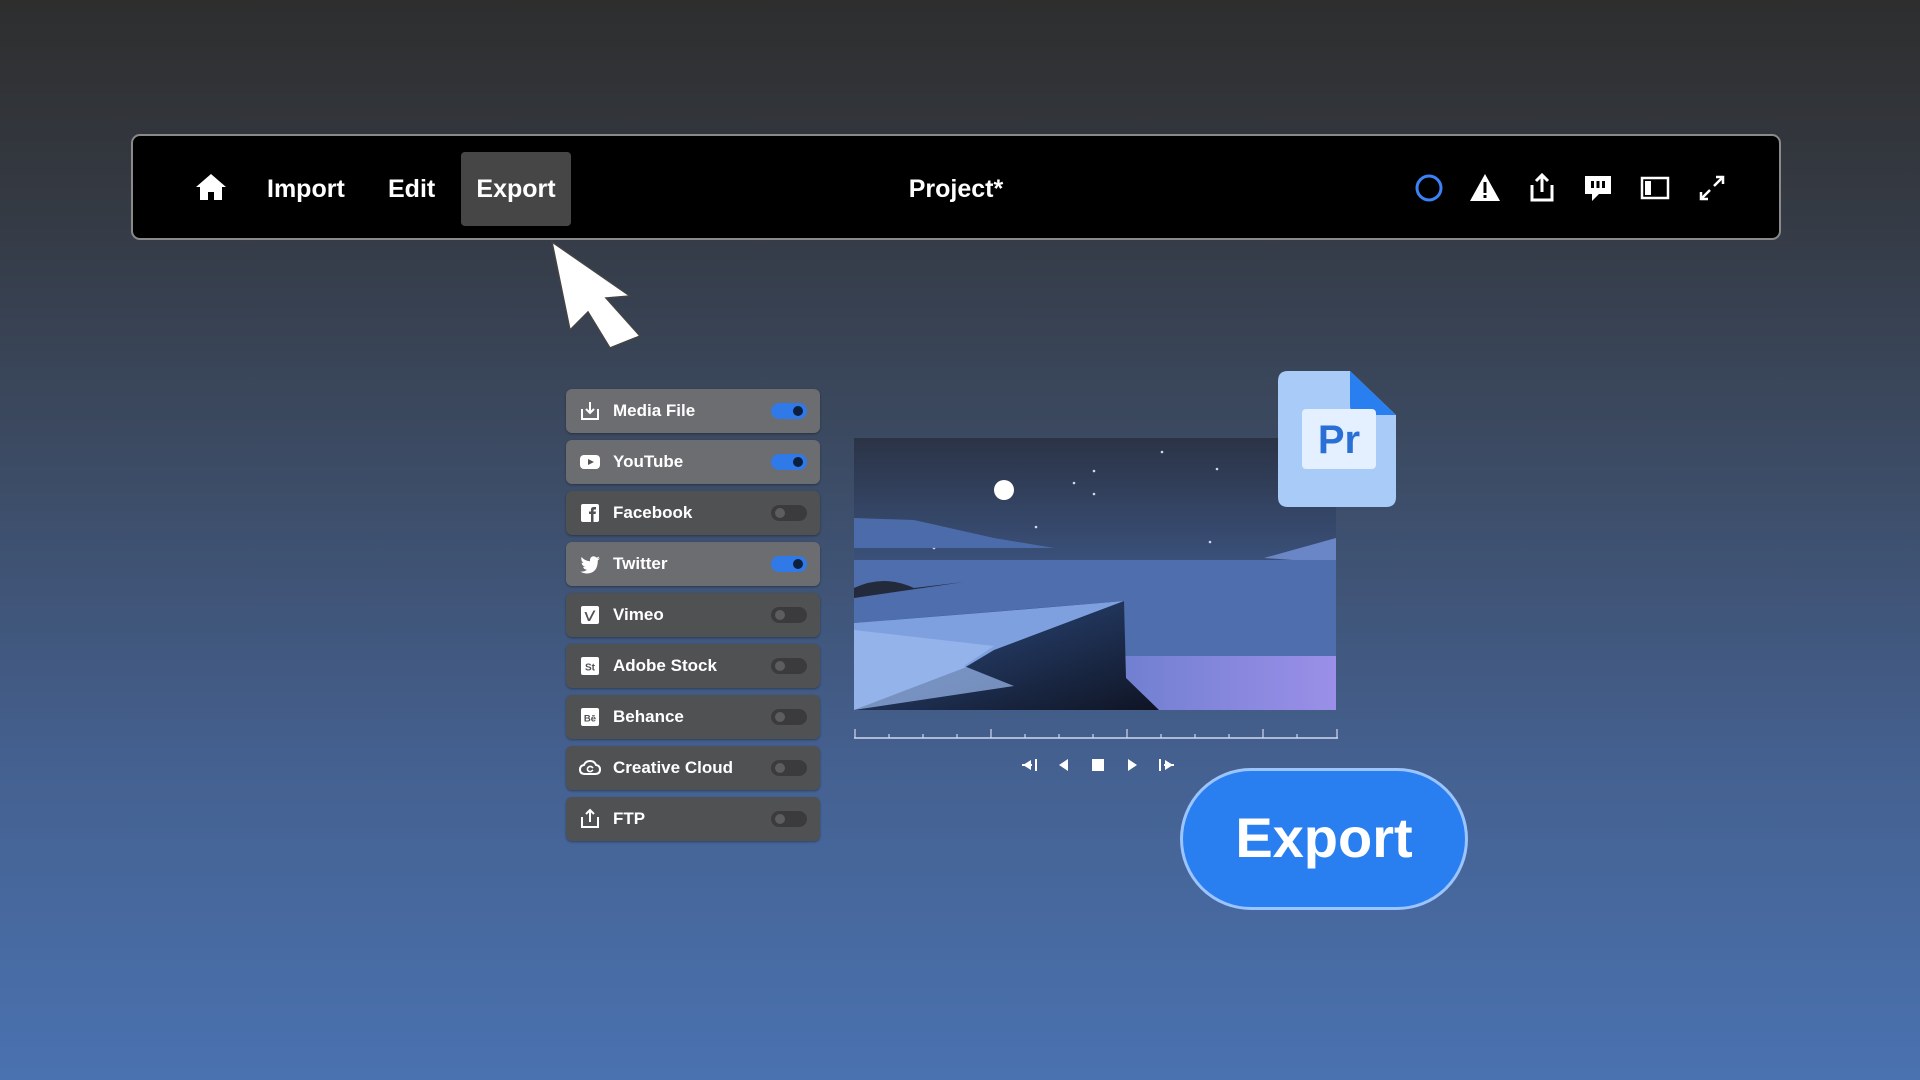 Image resolution: width=1920 pixels, height=1080 pixels. What do you see at coordinates (1655, 188) in the screenshot?
I see `panel-layout-icon` at bounding box center [1655, 188].